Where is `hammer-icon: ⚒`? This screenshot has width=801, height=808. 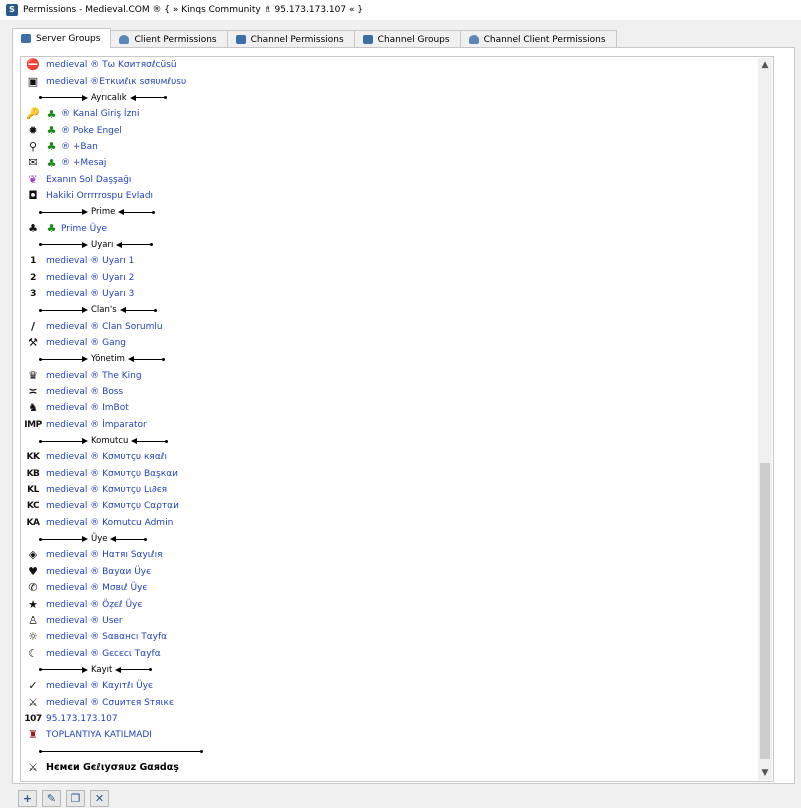
hammer-icon: ⚒ is located at coordinates (33, 343).